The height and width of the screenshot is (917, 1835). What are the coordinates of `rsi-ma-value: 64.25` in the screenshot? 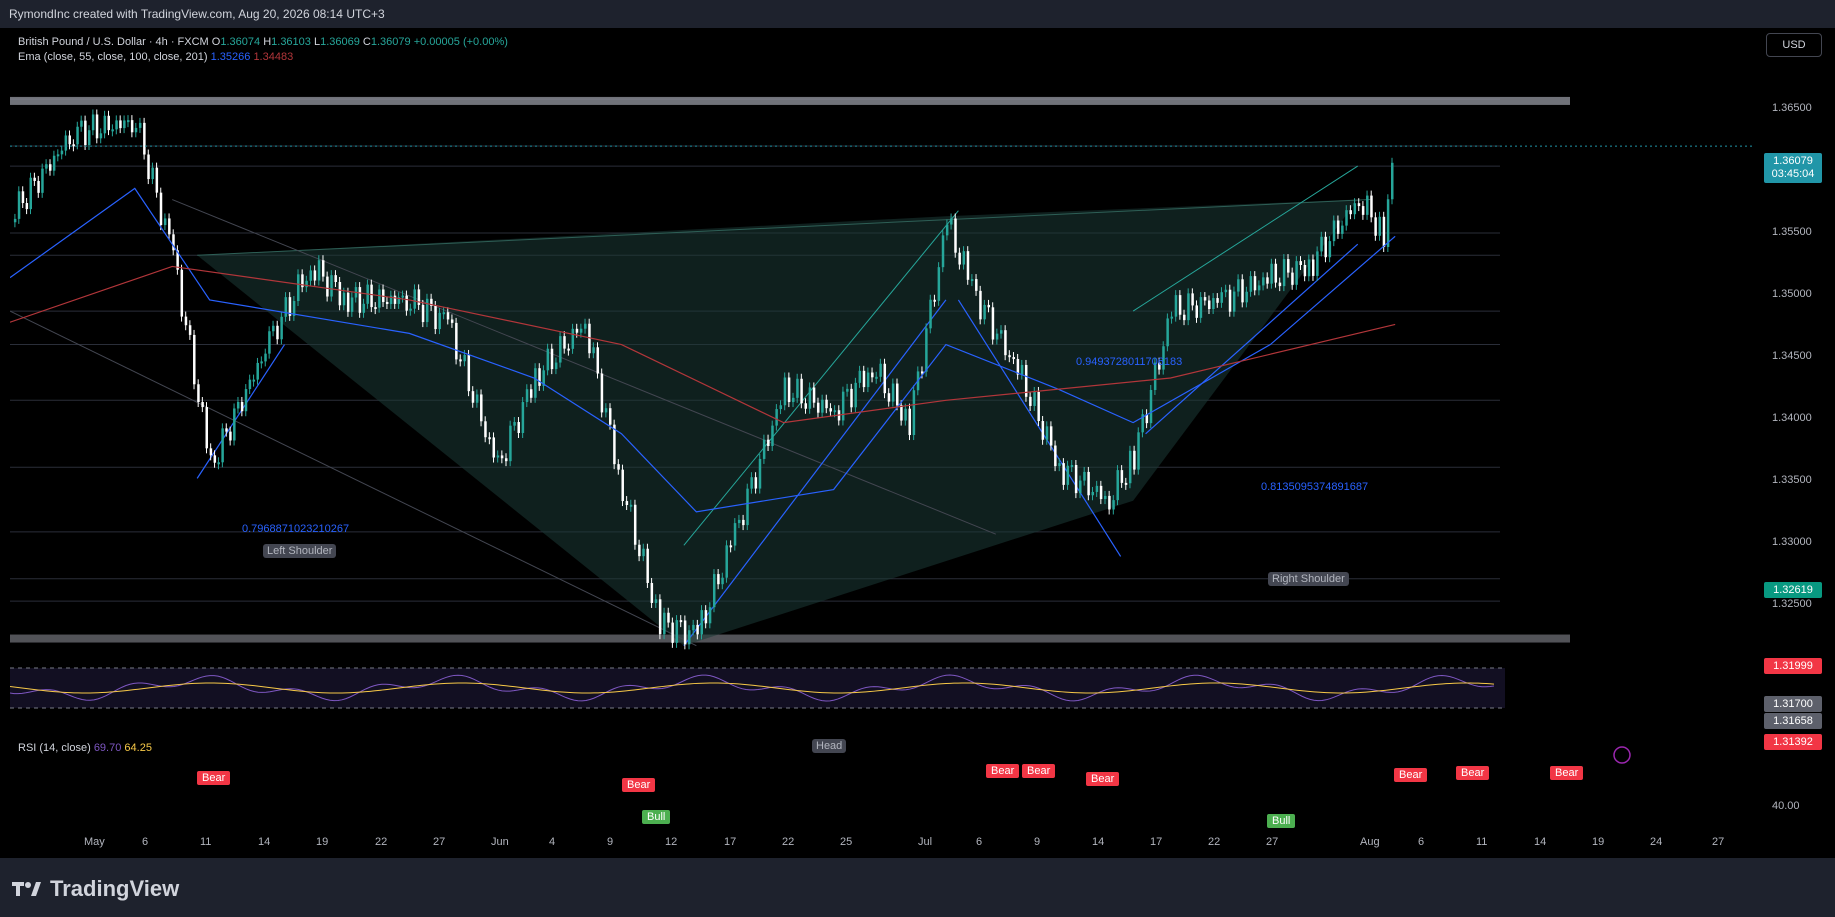 It's located at (138, 748).